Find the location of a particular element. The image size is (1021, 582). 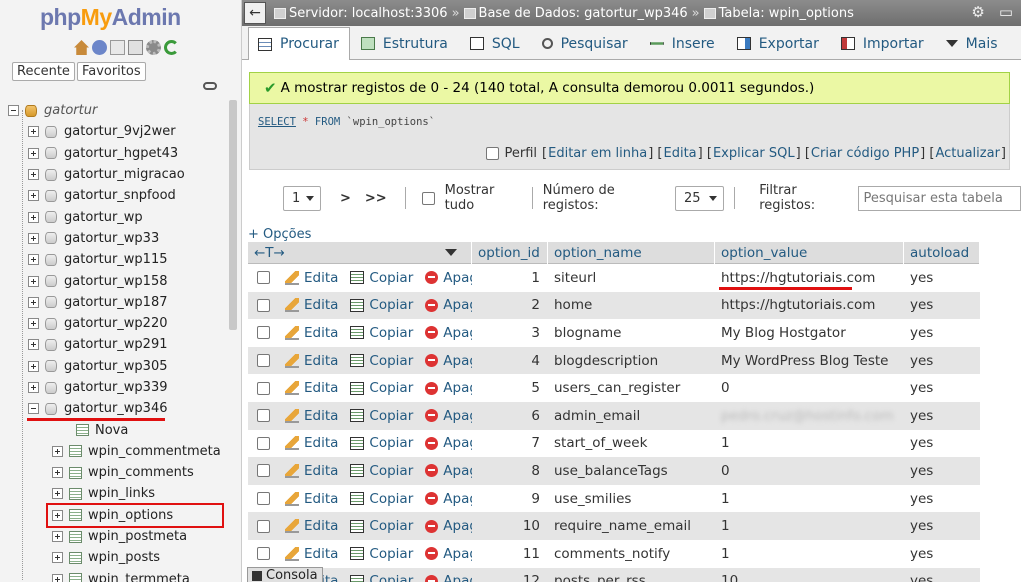

cell-option-id: 10 is located at coordinates (510, 526).